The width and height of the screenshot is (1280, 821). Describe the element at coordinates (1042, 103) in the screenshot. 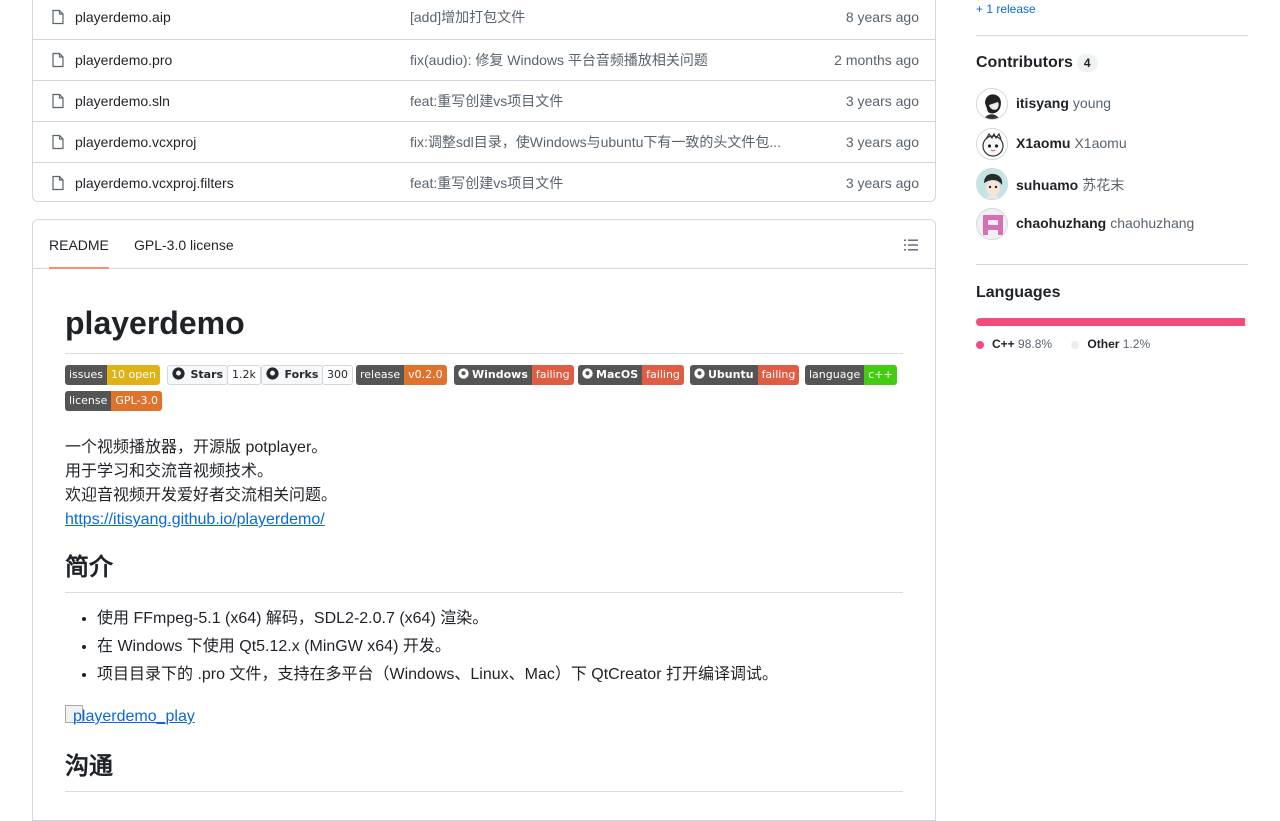

I see `contributor-login: itisyang` at that location.